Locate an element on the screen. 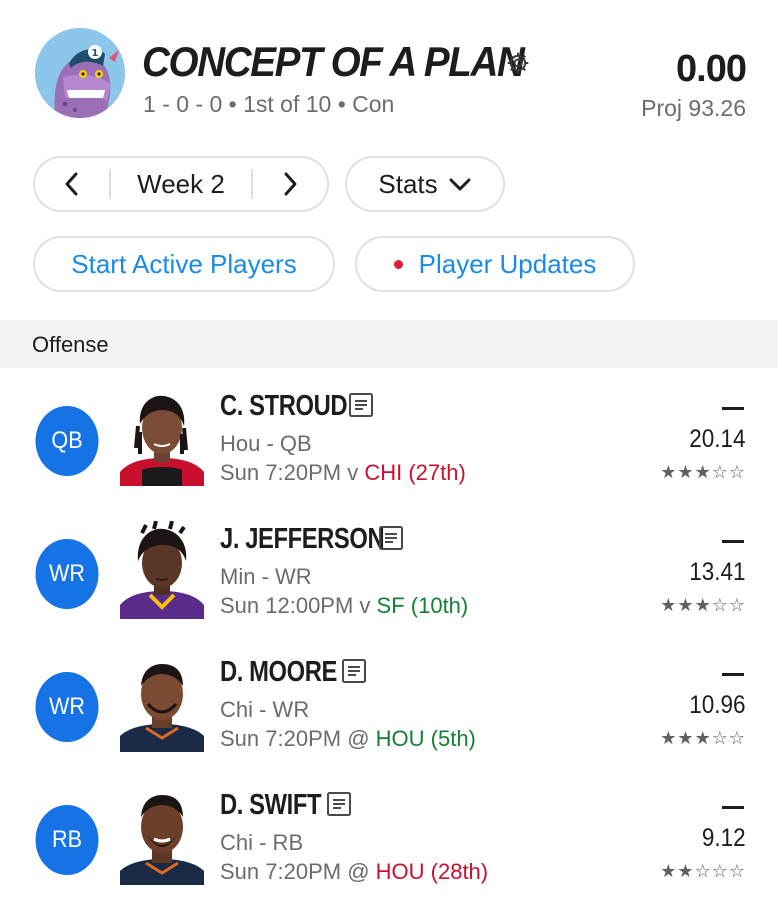 The image size is (778, 900). svg-text: 1 is located at coordinates (95, 53).